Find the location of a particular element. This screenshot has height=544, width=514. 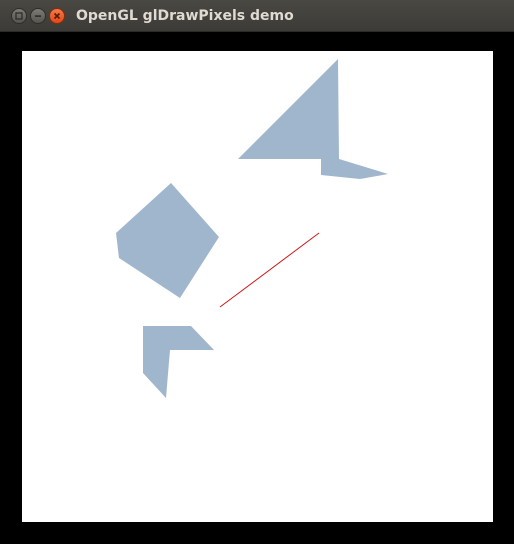

minimize-icon is located at coordinates (38, 16).